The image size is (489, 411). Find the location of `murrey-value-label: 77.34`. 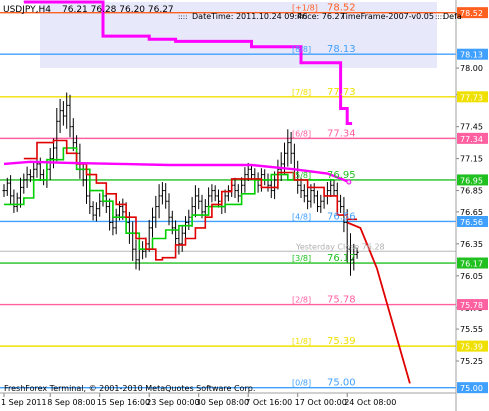

murrey-value-label: 77.34 is located at coordinates (341, 133).